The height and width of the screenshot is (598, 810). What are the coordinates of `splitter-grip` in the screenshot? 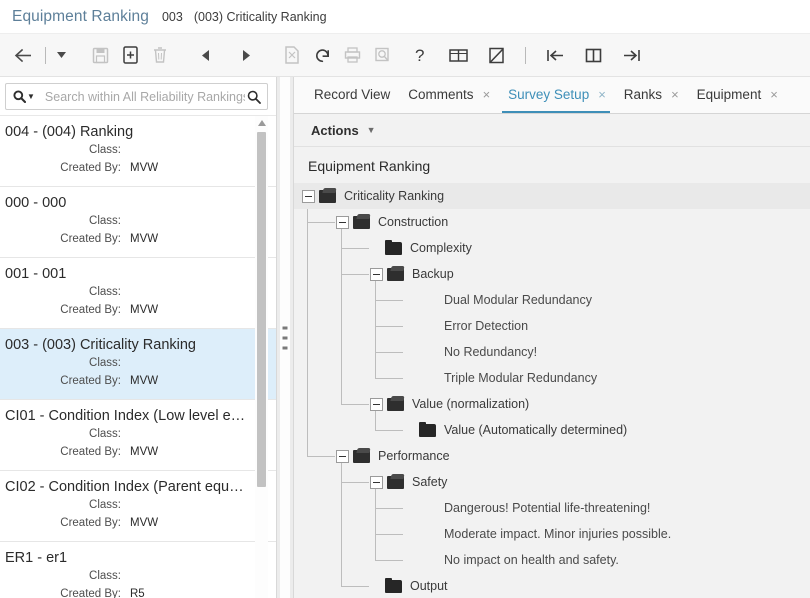 It's located at (285, 337).